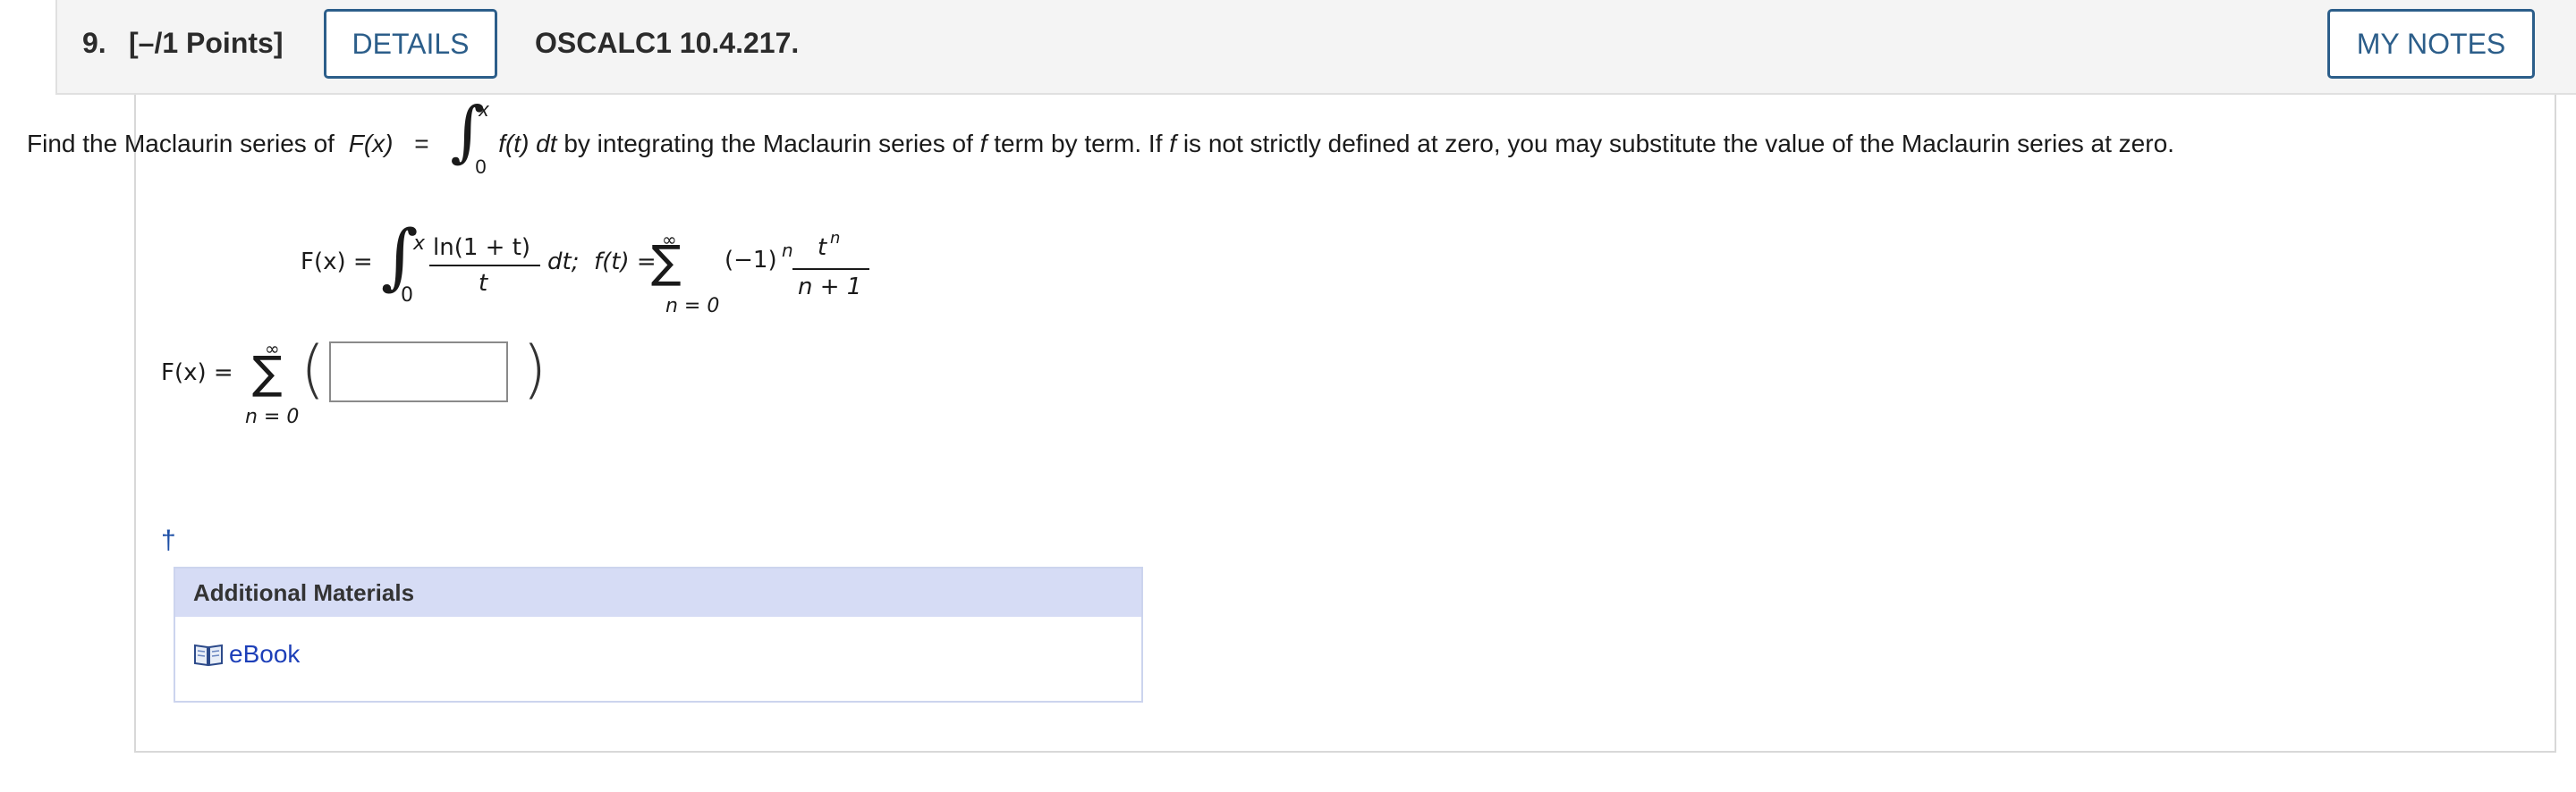 This screenshot has width=2576, height=792. I want to click on given-frac-numerator: t, so click(822, 247).